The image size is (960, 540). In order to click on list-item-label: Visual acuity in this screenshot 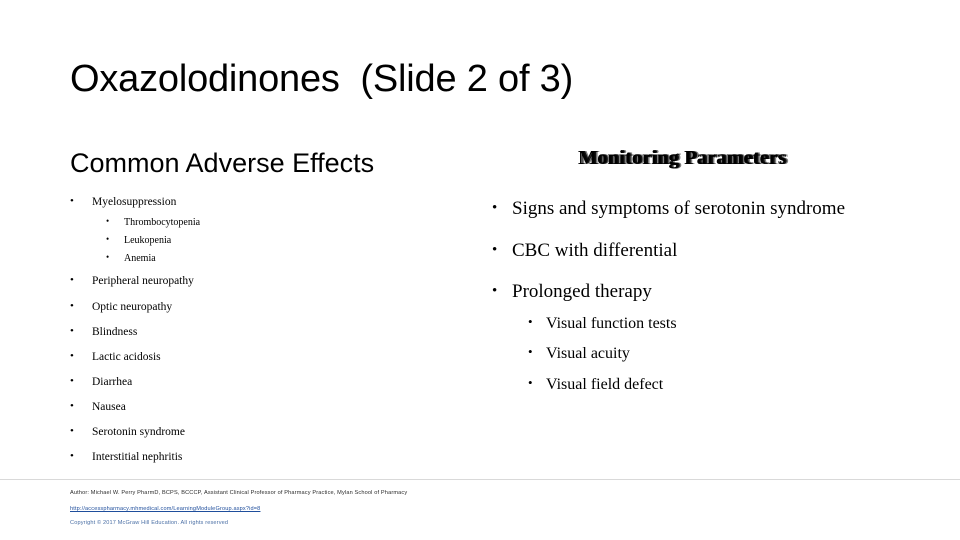, I will do `click(588, 353)`.